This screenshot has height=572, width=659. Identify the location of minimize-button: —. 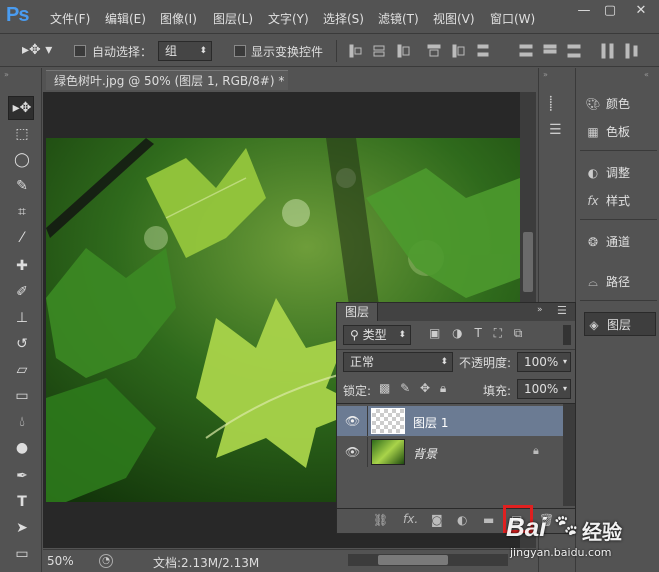
(584, 11).